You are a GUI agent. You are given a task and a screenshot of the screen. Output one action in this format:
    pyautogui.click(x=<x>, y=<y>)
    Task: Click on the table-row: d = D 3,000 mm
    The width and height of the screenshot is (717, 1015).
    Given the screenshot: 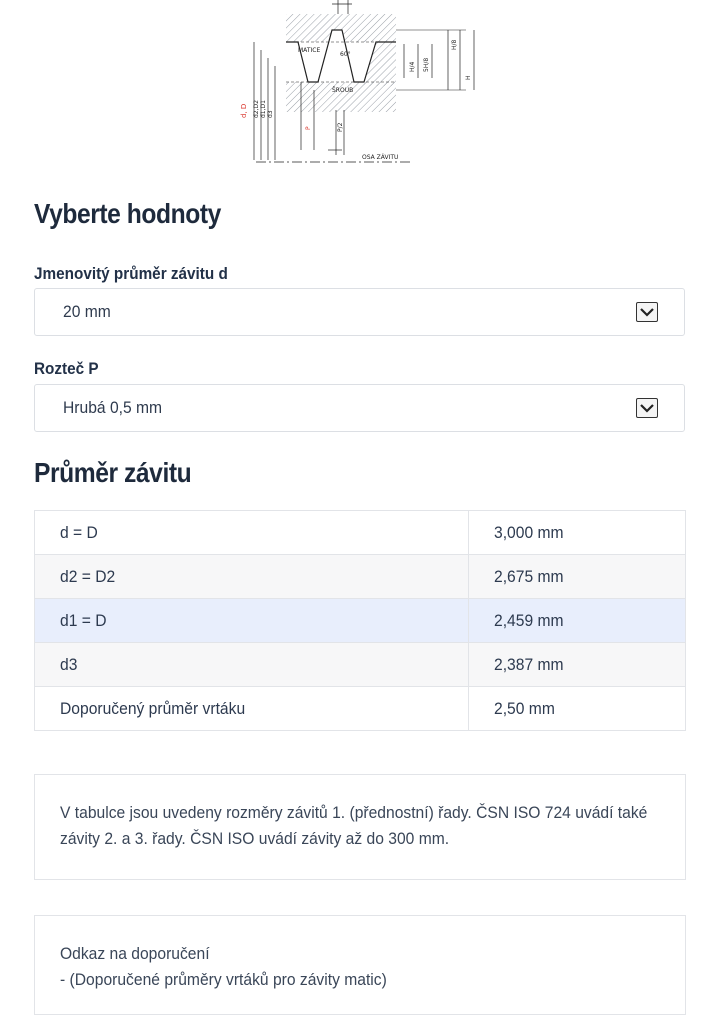 What is the action you would take?
    pyautogui.click(x=360, y=532)
    